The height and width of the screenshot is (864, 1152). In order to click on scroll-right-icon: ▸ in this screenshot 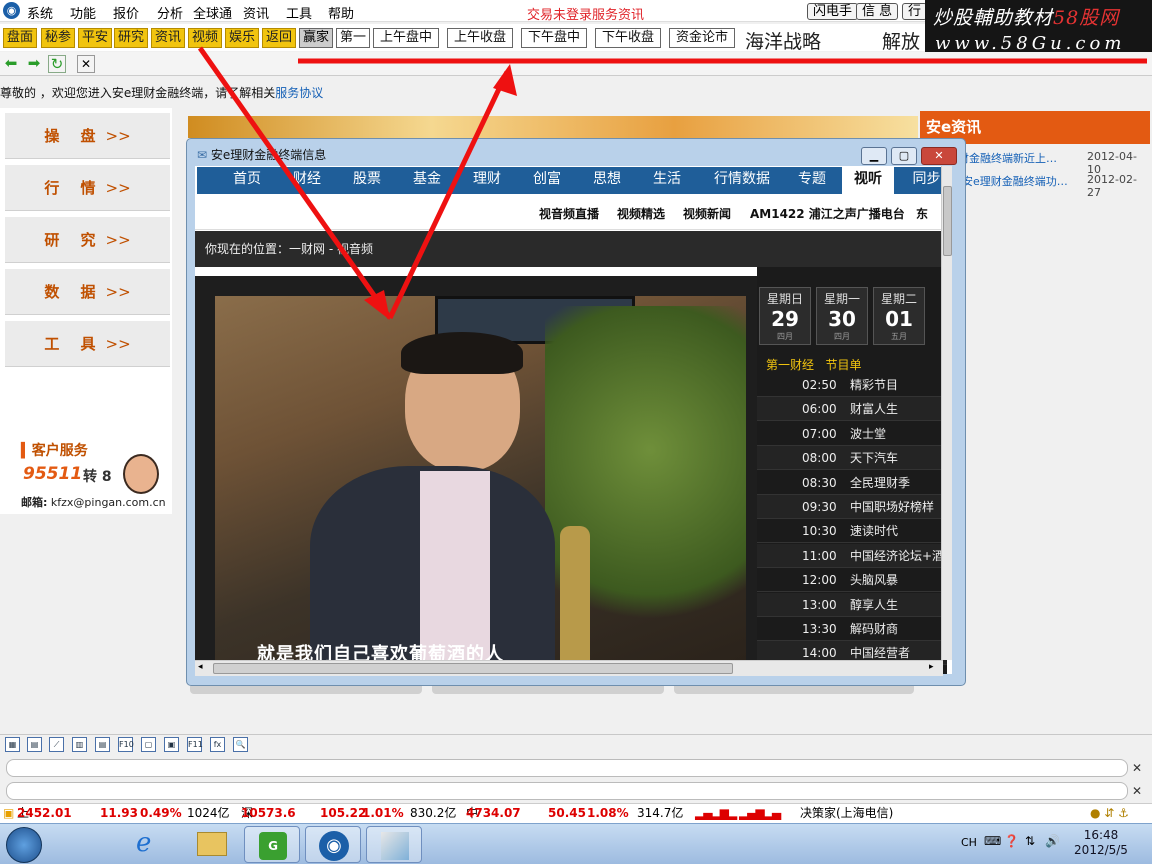, I will do `click(931, 667)`.